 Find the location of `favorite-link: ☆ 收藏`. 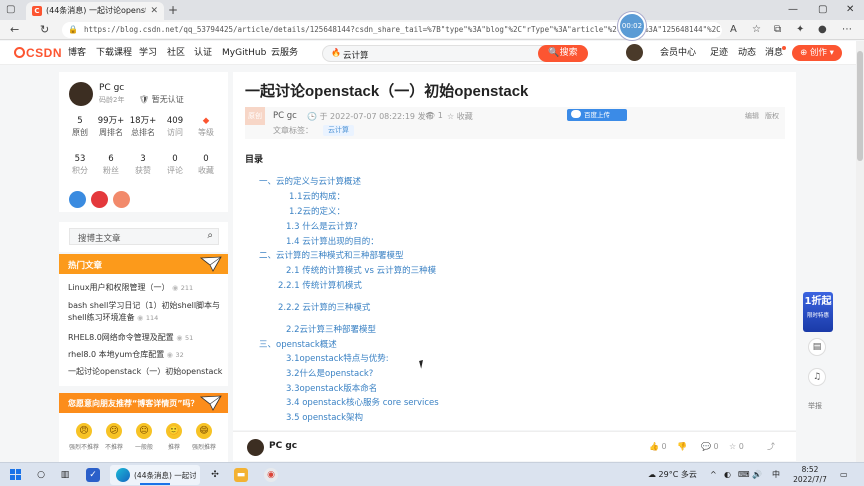

favorite-link: ☆ 收藏 is located at coordinates (460, 116).